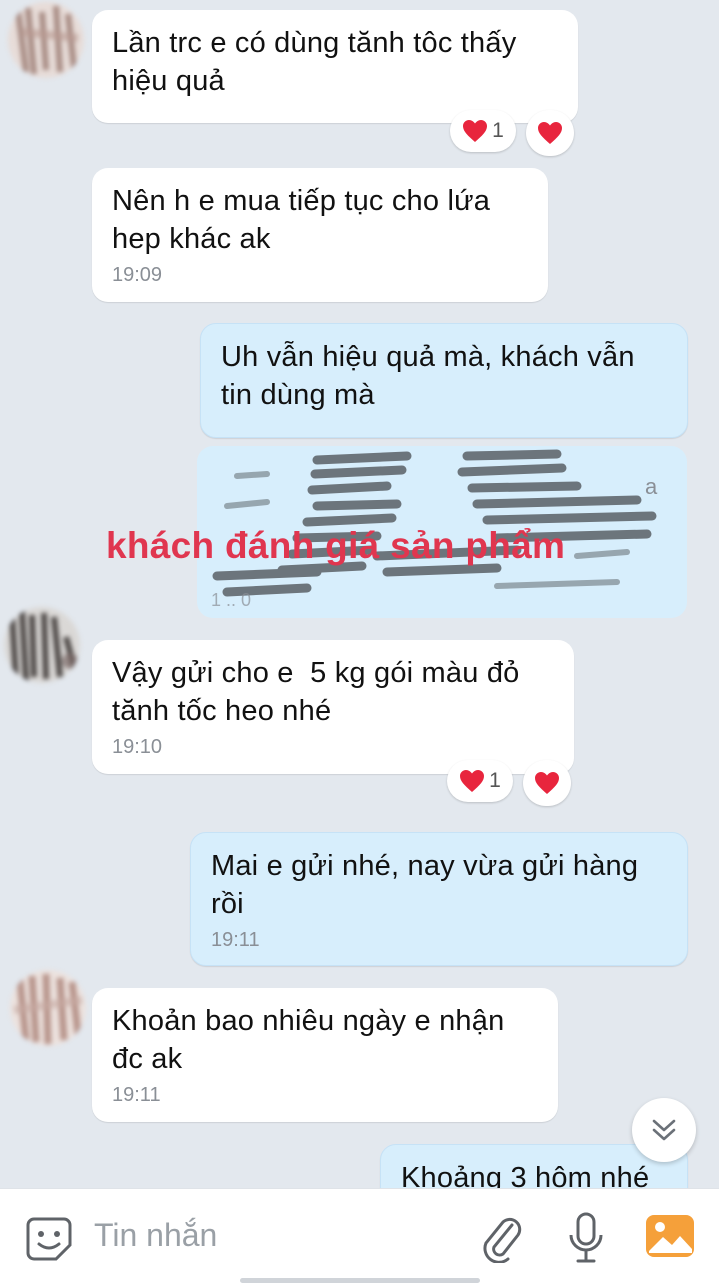 Image resolution: width=719 pixels, height=1286 pixels. I want to click on svg-text: a, so click(651, 486).